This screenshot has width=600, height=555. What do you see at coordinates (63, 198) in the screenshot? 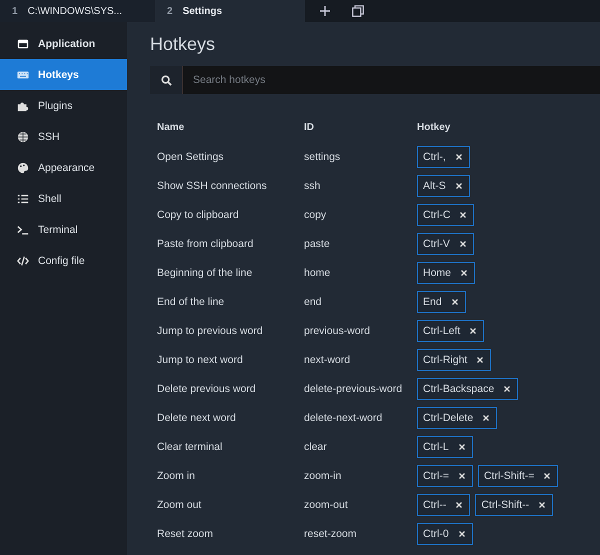
I see `sidebar-item: Shell` at bounding box center [63, 198].